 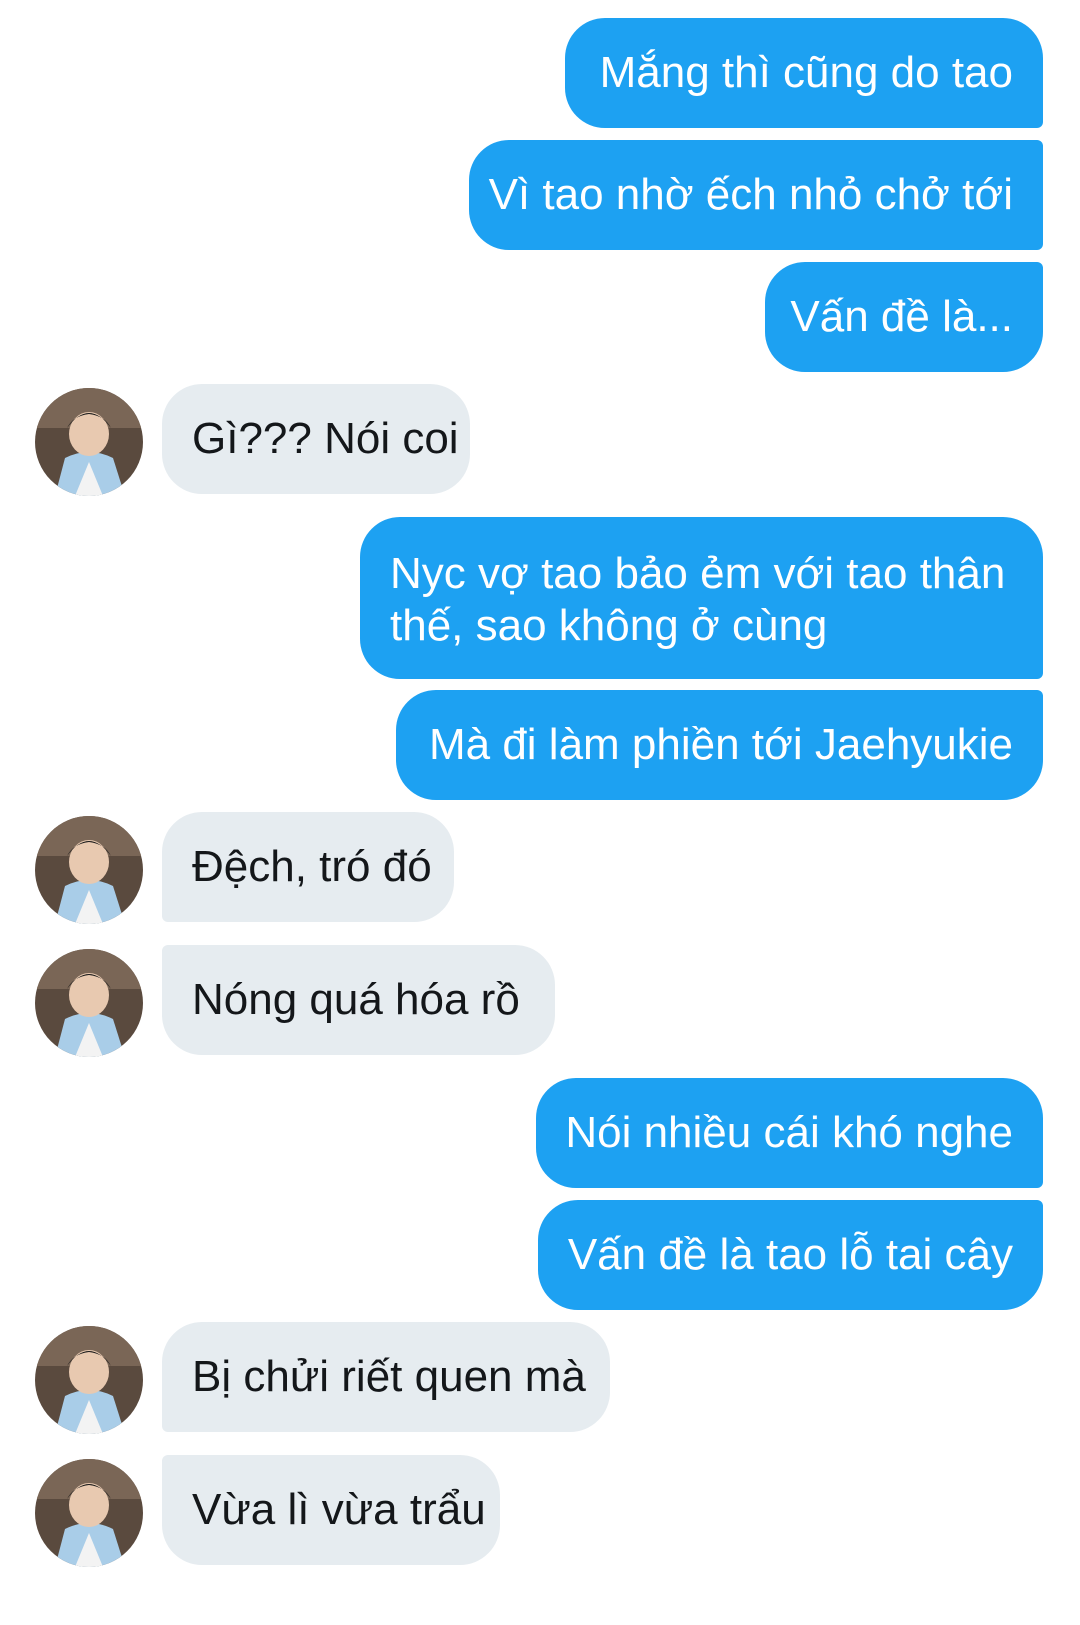 I want to click on outgoing-message: Vì tao nhờ ếch nhỏ chở tới, so click(x=756, y=195).